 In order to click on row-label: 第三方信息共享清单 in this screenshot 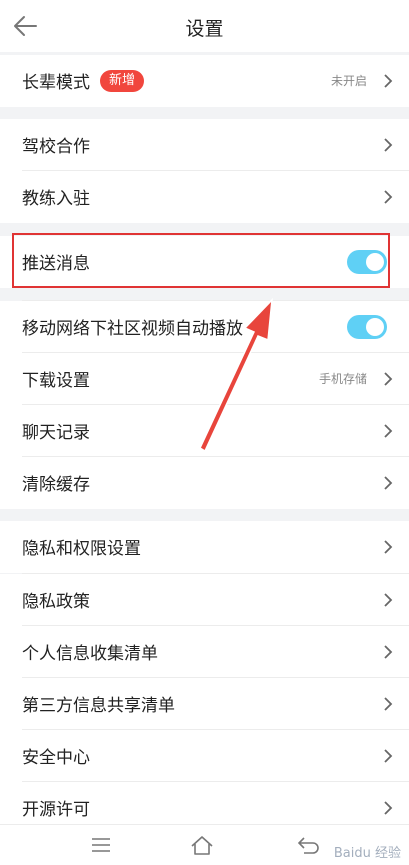, I will do `click(98, 706)`.